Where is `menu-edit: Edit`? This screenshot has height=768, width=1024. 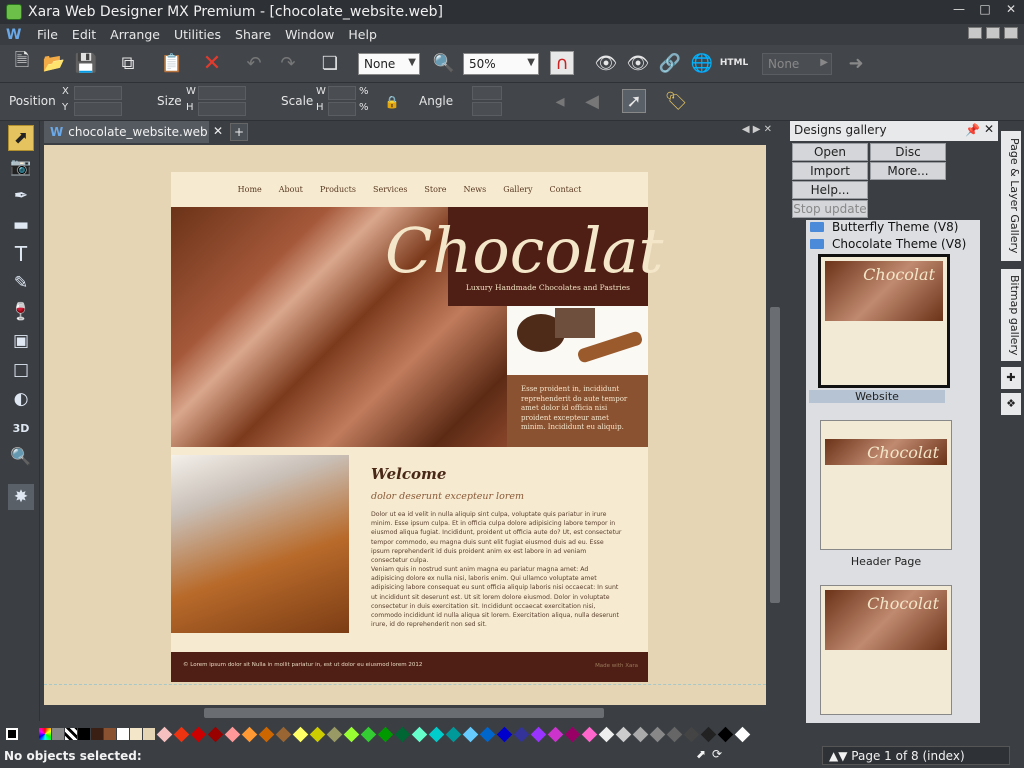 menu-edit: Edit is located at coordinates (84, 34).